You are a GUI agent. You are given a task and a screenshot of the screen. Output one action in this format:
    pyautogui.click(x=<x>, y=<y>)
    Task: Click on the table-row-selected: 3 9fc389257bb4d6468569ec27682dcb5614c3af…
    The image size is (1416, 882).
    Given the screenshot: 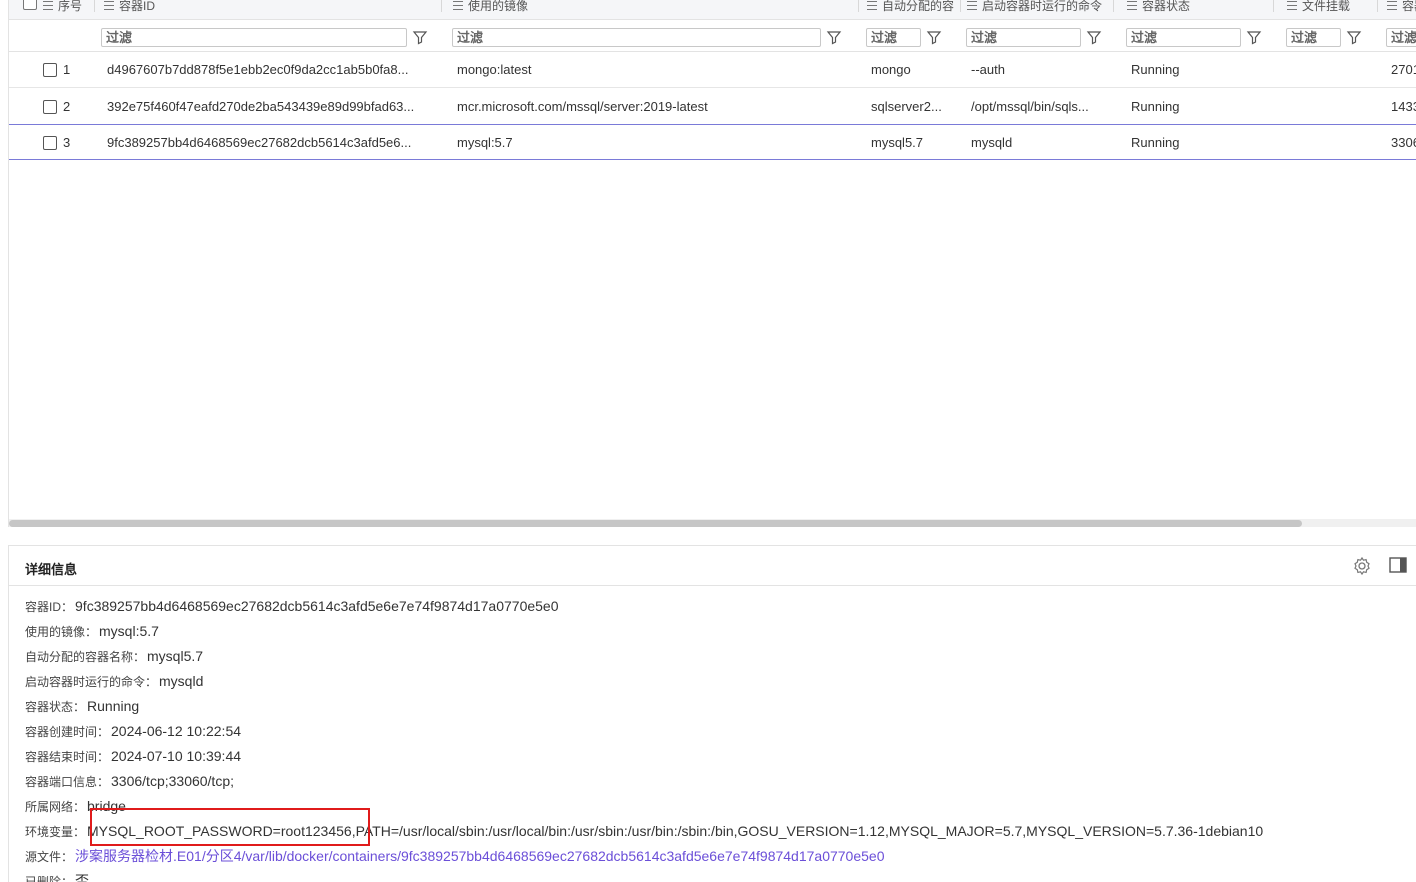 What is the action you would take?
    pyautogui.click(x=712, y=142)
    